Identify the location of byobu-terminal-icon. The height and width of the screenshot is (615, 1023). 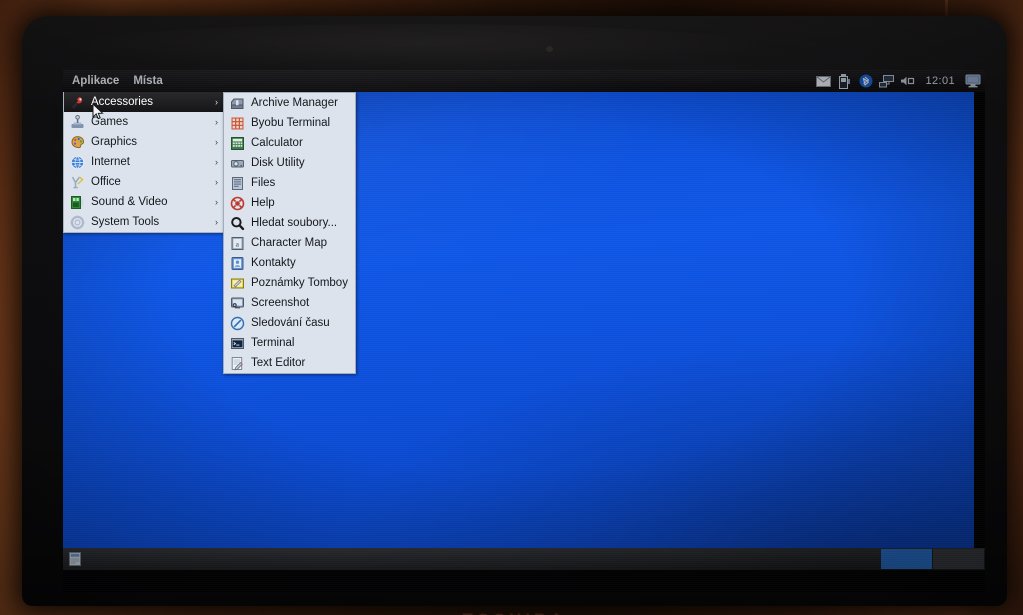
(237, 123).